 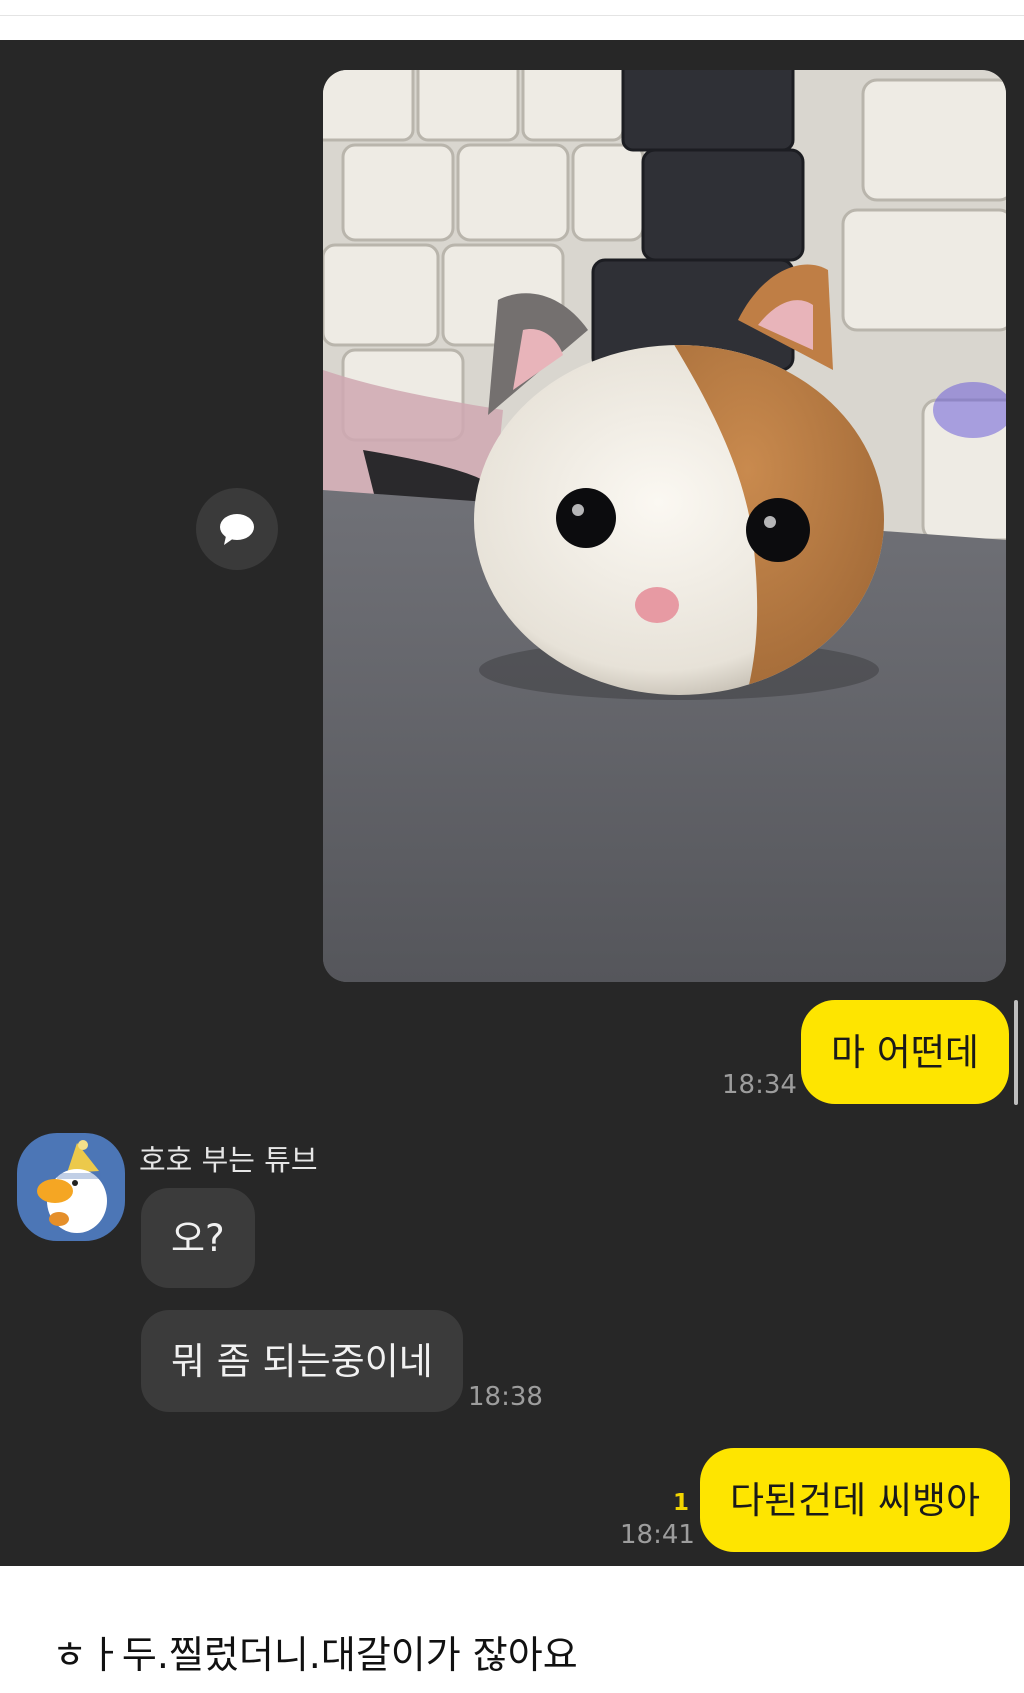 I want to click on message-bubble-theirs: 오?, so click(x=198, y=1238).